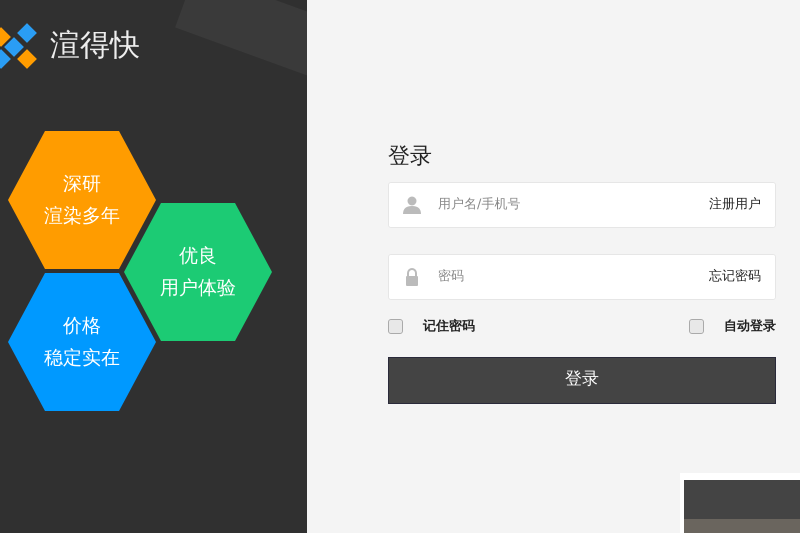 This screenshot has width=800, height=533. I want to click on brand-name: 渲得快, so click(95, 46).